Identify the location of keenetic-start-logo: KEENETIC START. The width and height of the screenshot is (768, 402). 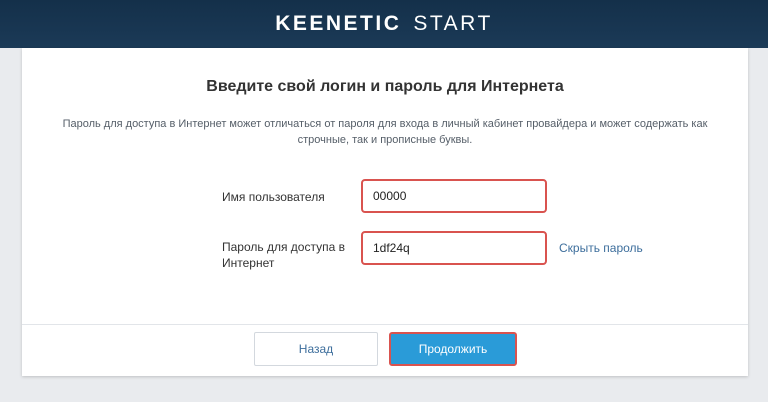
(384, 24).